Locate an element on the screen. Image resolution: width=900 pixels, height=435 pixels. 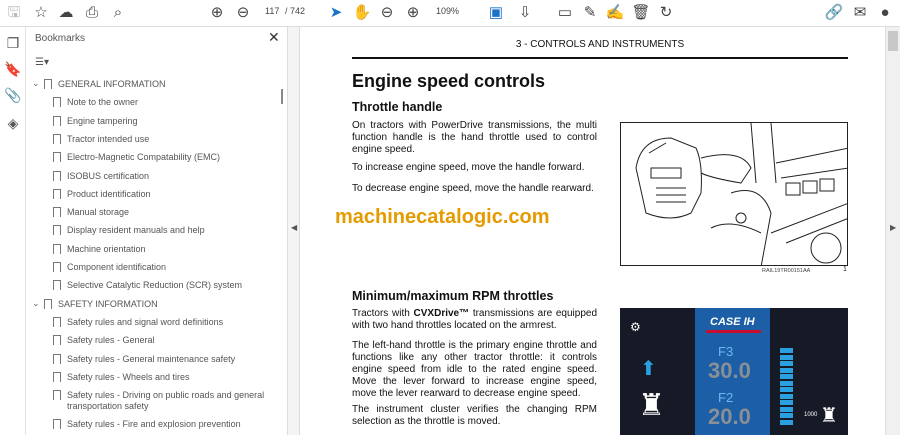
star-icon: ☆ is located at coordinates (41, 13).